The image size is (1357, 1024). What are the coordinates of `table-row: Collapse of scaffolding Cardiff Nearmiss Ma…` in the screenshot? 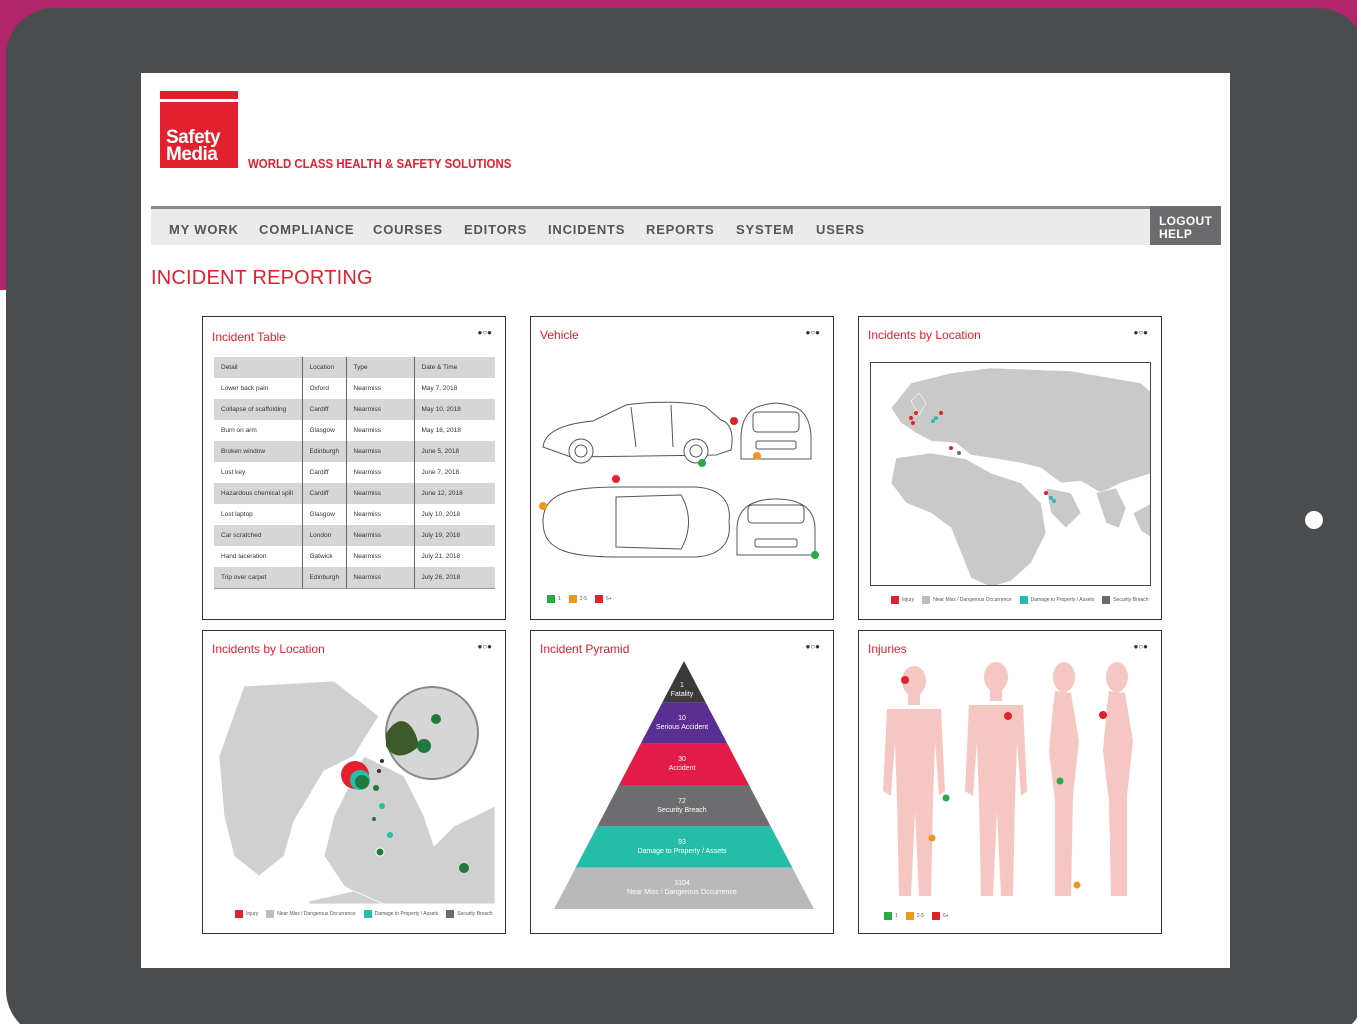 It's located at (354, 409).